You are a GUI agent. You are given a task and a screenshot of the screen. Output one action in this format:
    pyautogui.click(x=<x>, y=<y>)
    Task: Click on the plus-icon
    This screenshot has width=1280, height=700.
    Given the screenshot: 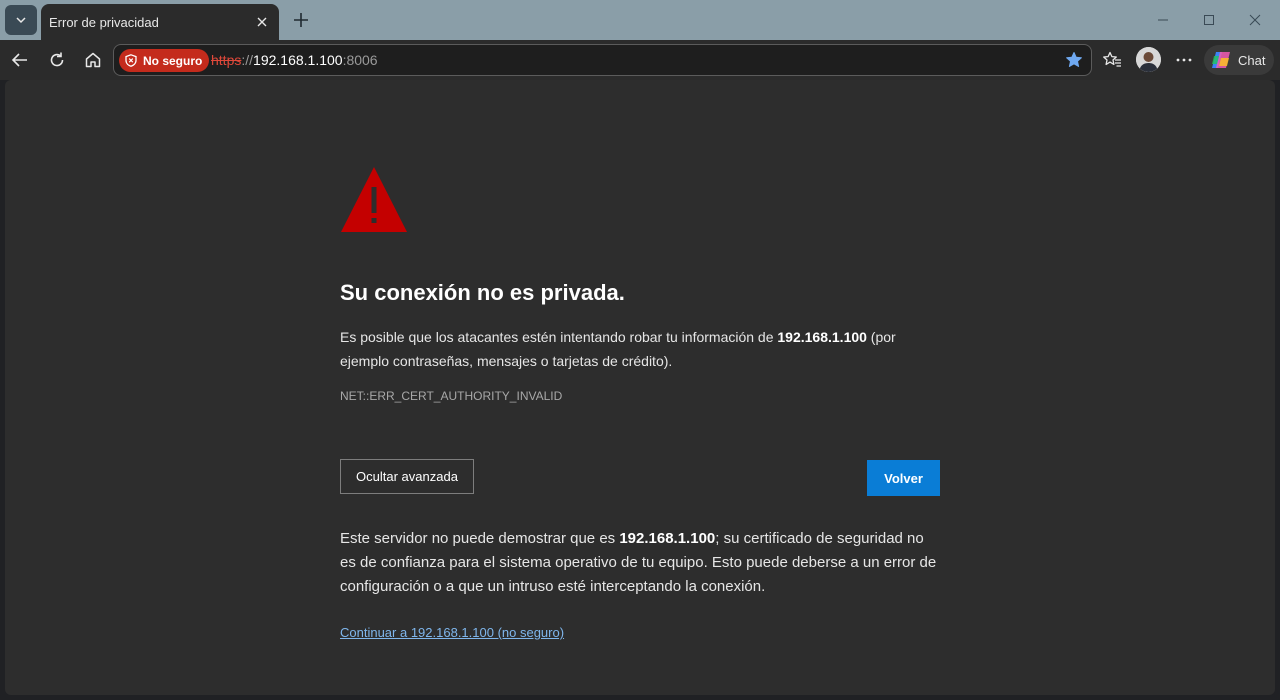 What is the action you would take?
    pyautogui.click(x=301, y=20)
    